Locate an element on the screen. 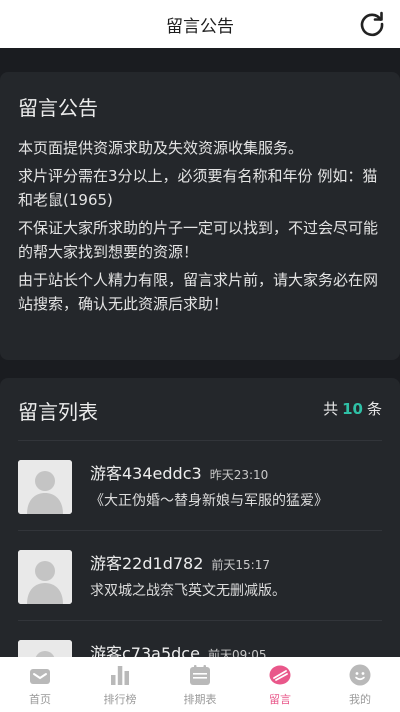 The height and width of the screenshot is (712, 400). top-bar: 留言公告 is located at coordinates (200, 24).